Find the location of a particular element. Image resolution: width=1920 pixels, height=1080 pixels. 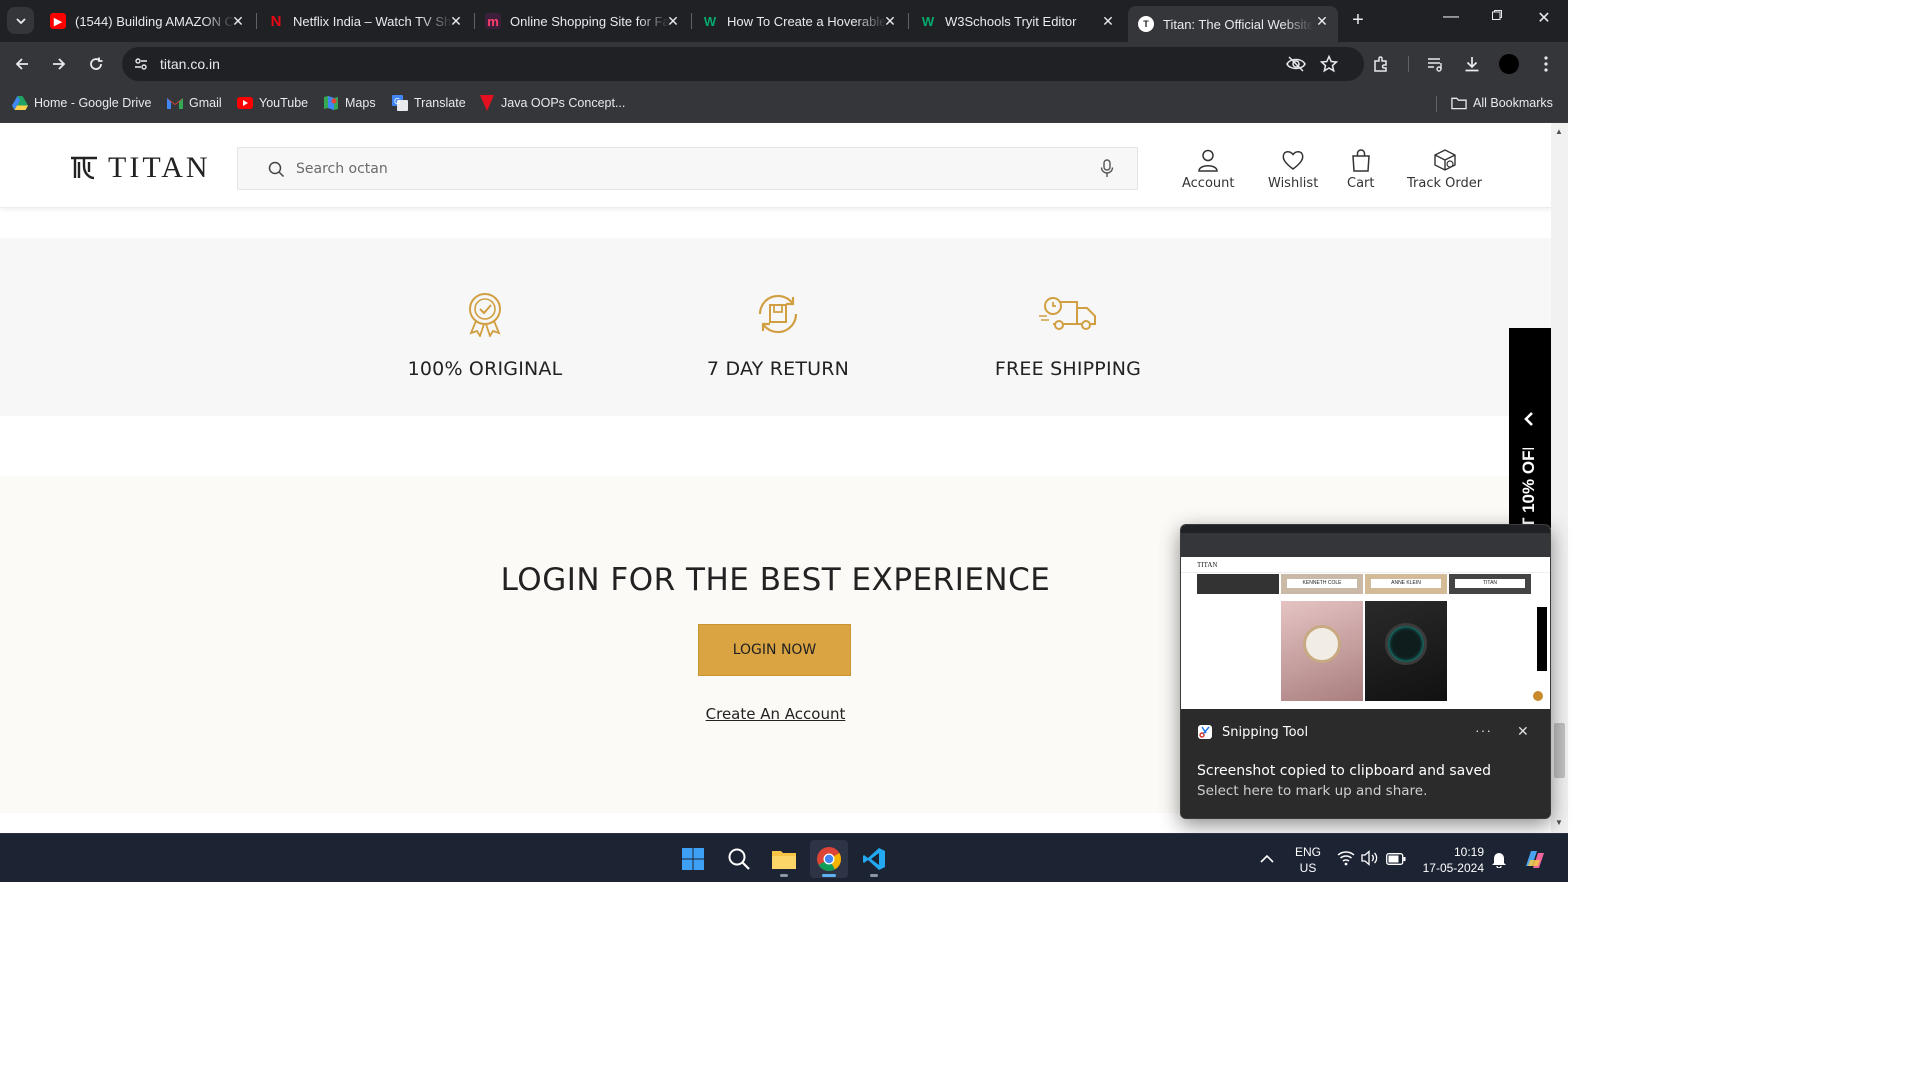

titan-logo: TITAN is located at coordinates (140, 168).